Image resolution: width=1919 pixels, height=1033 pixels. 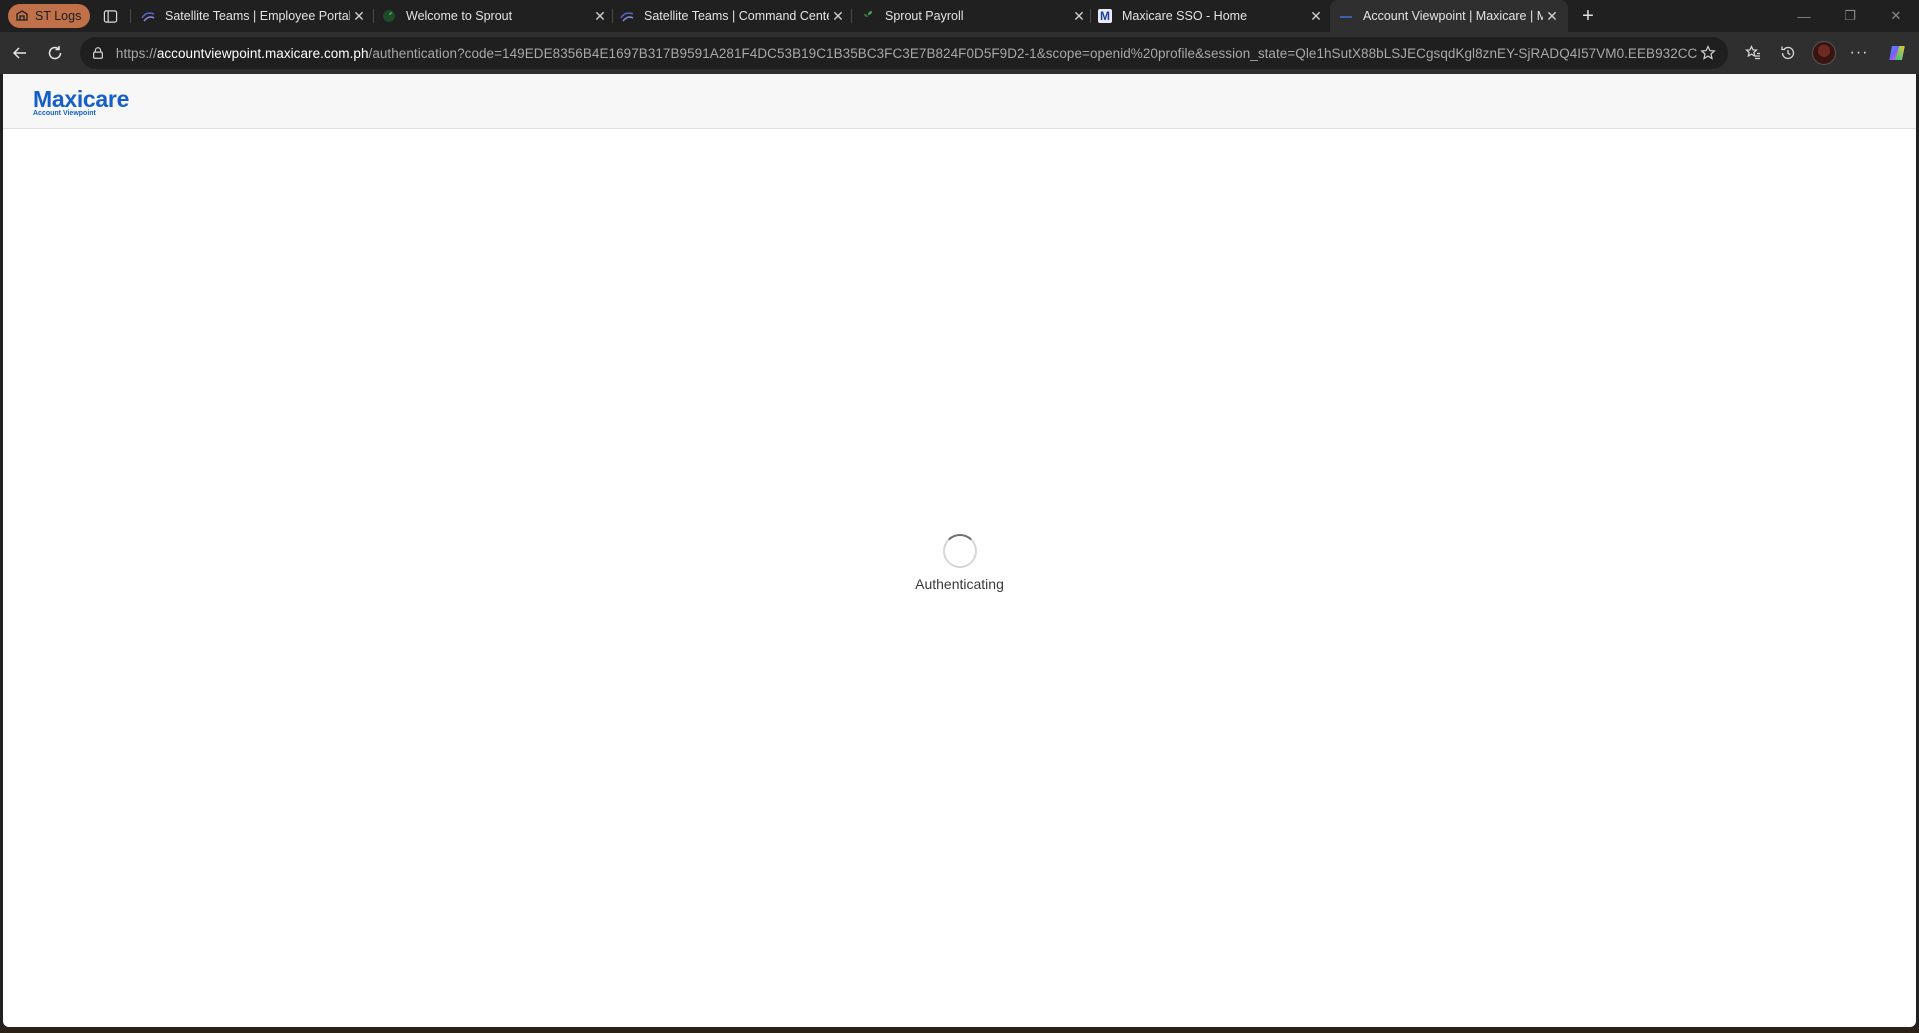 I want to click on refresh-button, so click(x=55, y=53).